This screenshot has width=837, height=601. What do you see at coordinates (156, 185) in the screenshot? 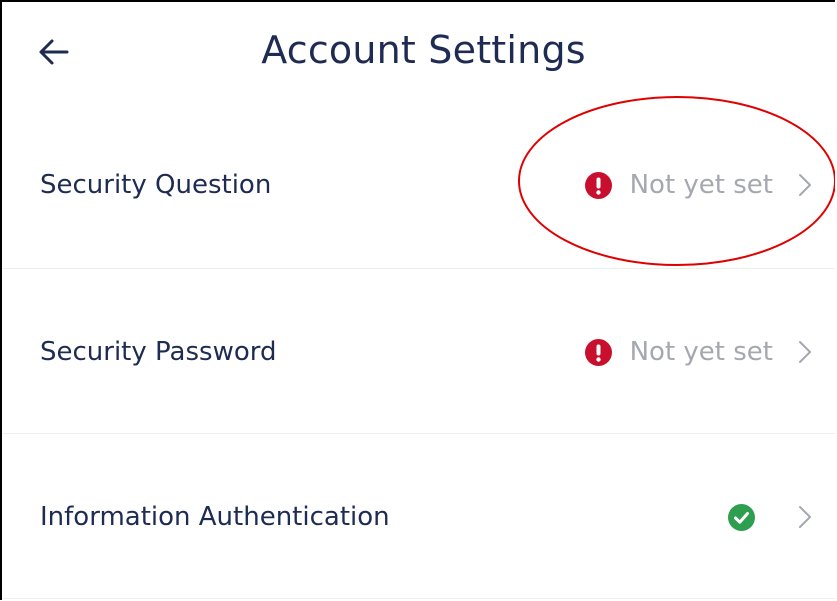
I see `row-label: Security Question` at bounding box center [156, 185].